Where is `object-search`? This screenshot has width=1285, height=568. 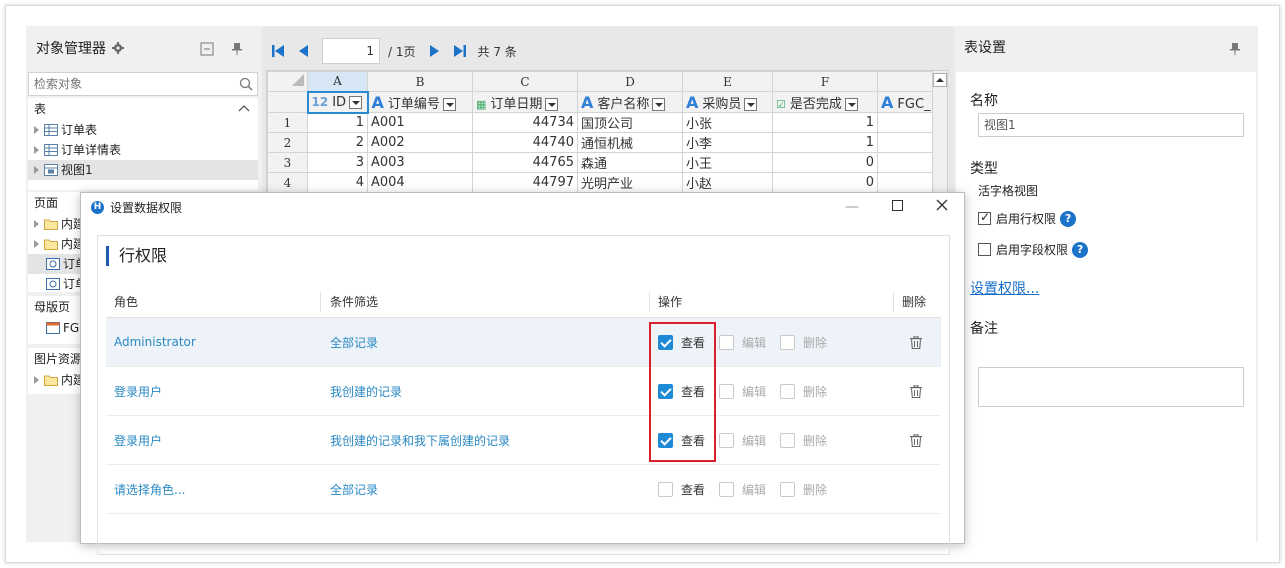
object-search is located at coordinates (143, 84).